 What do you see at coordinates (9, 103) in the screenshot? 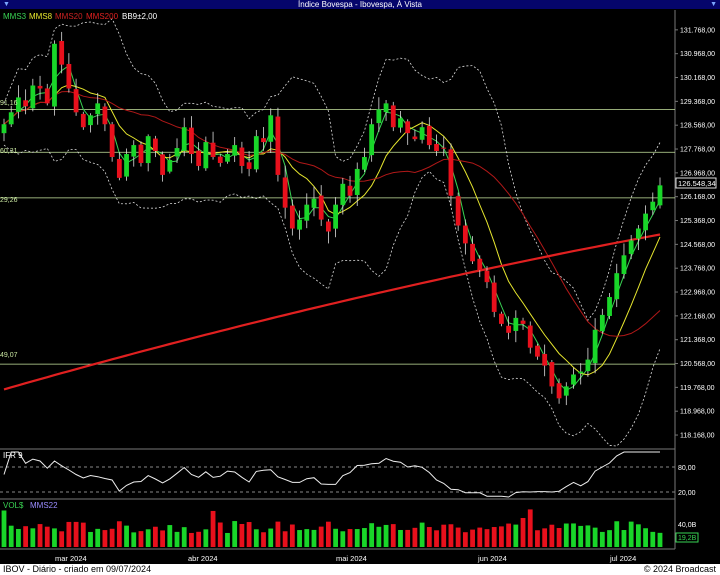
I see `hline-label: 91,16` at bounding box center [9, 103].